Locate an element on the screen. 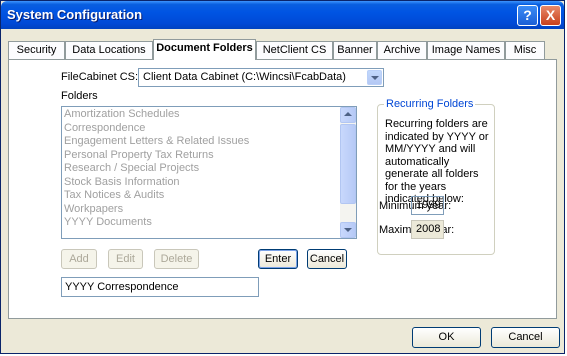 The width and height of the screenshot is (567, 356). recurring-folders-title: Recurring Folders is located at coordinates (430, 104).